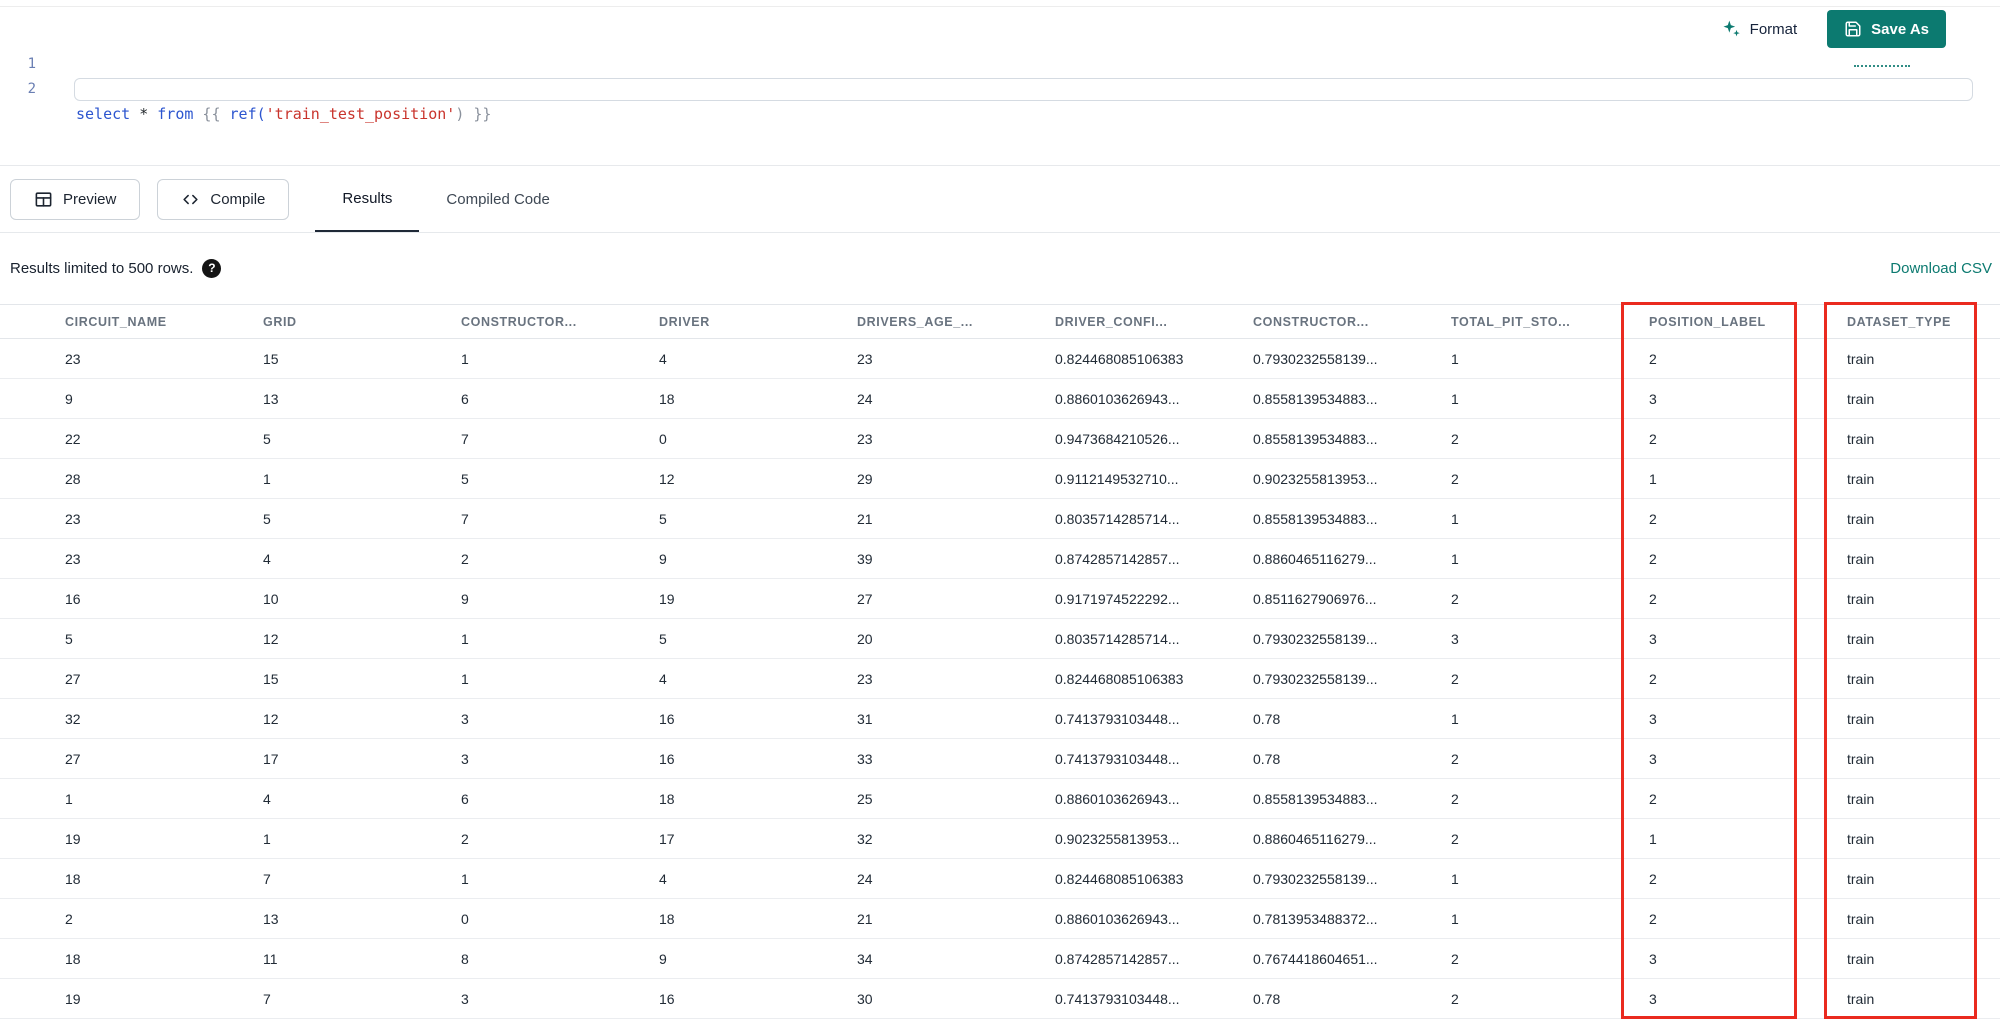  What do you see at coordinates (742, 321) in the screenshot?
I see `column-header: DRIVER` at bounding box center [742, 321].